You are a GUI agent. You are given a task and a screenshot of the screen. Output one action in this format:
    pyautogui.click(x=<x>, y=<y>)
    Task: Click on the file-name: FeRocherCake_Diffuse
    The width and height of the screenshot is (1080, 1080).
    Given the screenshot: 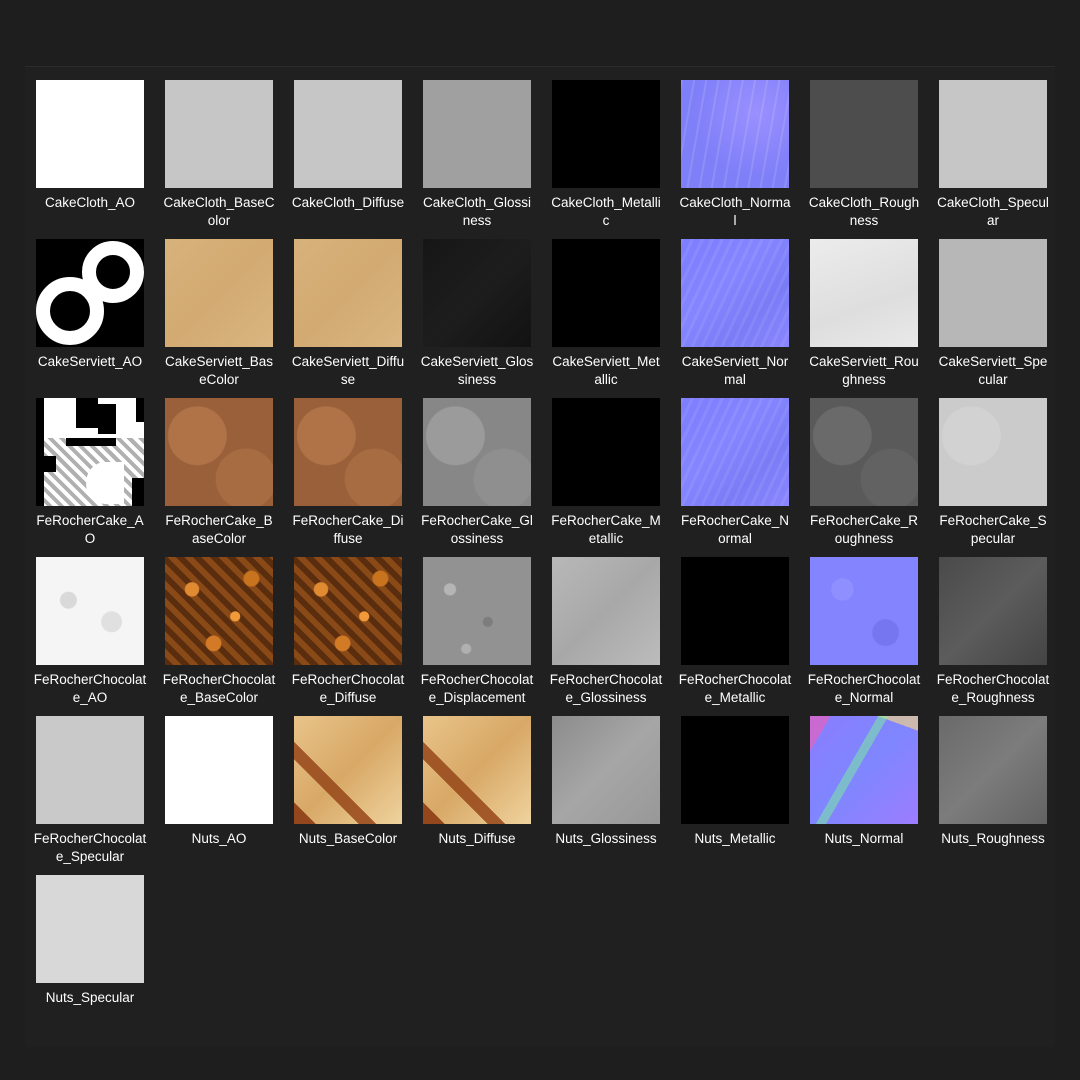 What is the action you would take?
    pyautogui.click(x=348, y=529)
    